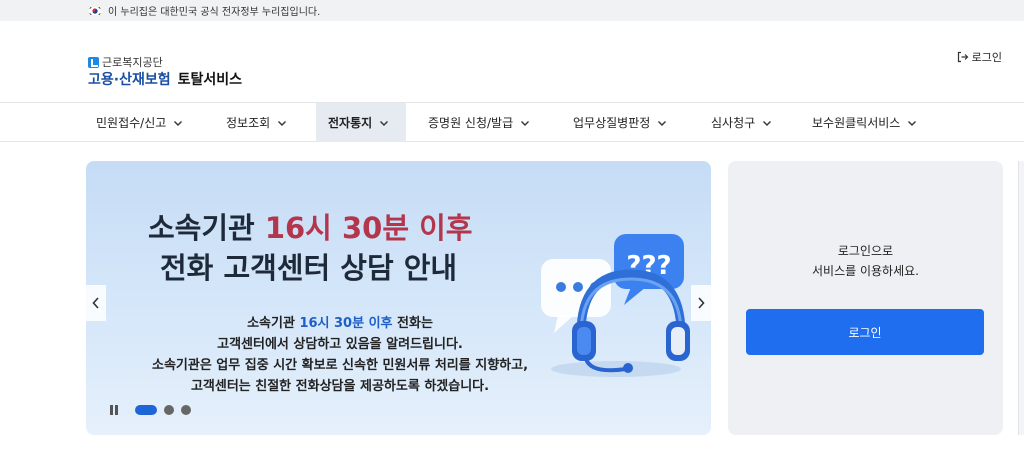 This screenshot has height=472, width=1024. Describe the element at coordinates (95, 10) in the screenshot. I see `korea-flag-icon` at that location.